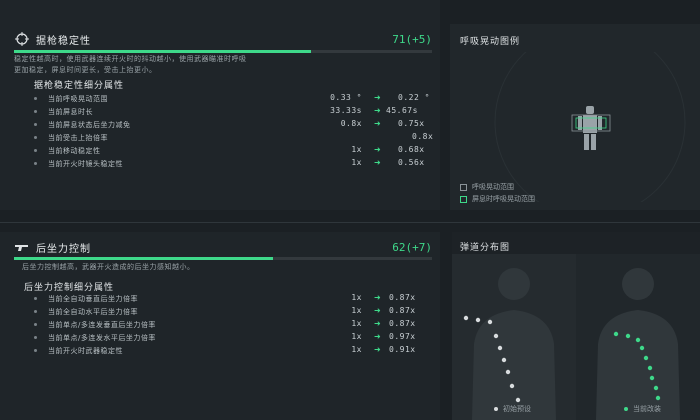 This screenshot has height=420, width=700. Describe the element at coordinates (233, 151) in the screenshot. I see `stability-row: 当前移动稳定性 1x ➜ 0.68x` at that location.